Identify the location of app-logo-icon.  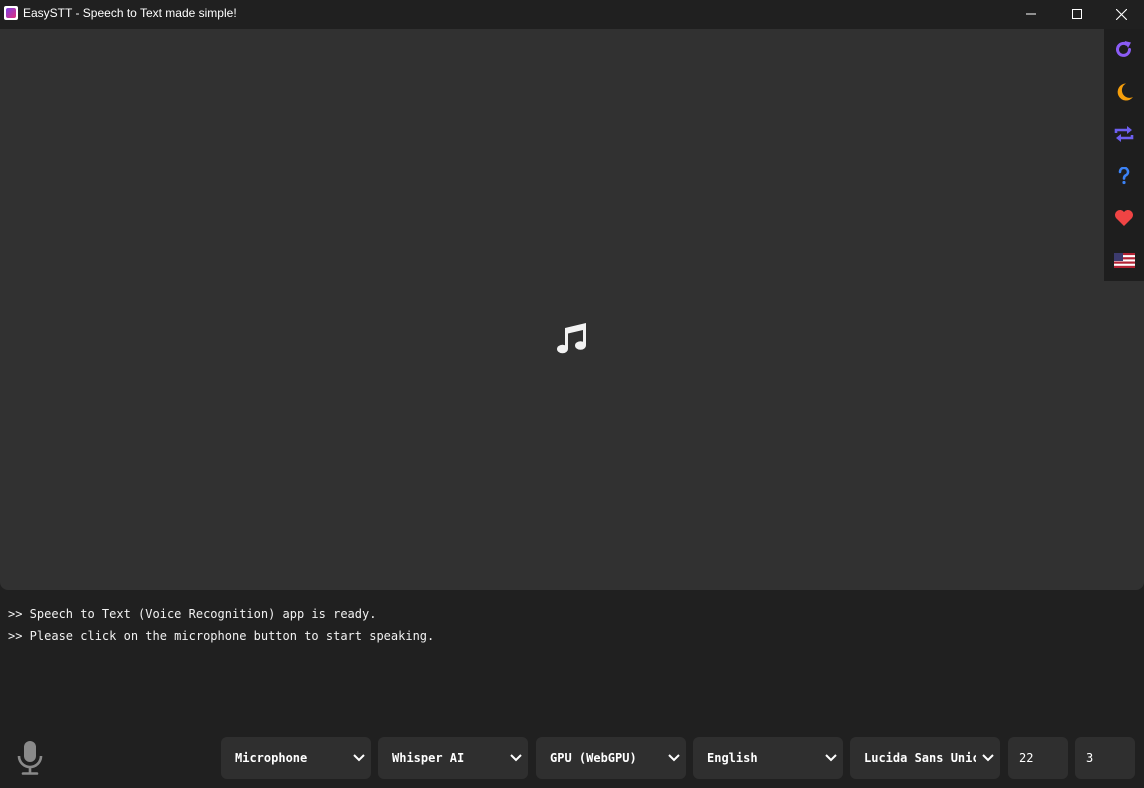
(11, 13).